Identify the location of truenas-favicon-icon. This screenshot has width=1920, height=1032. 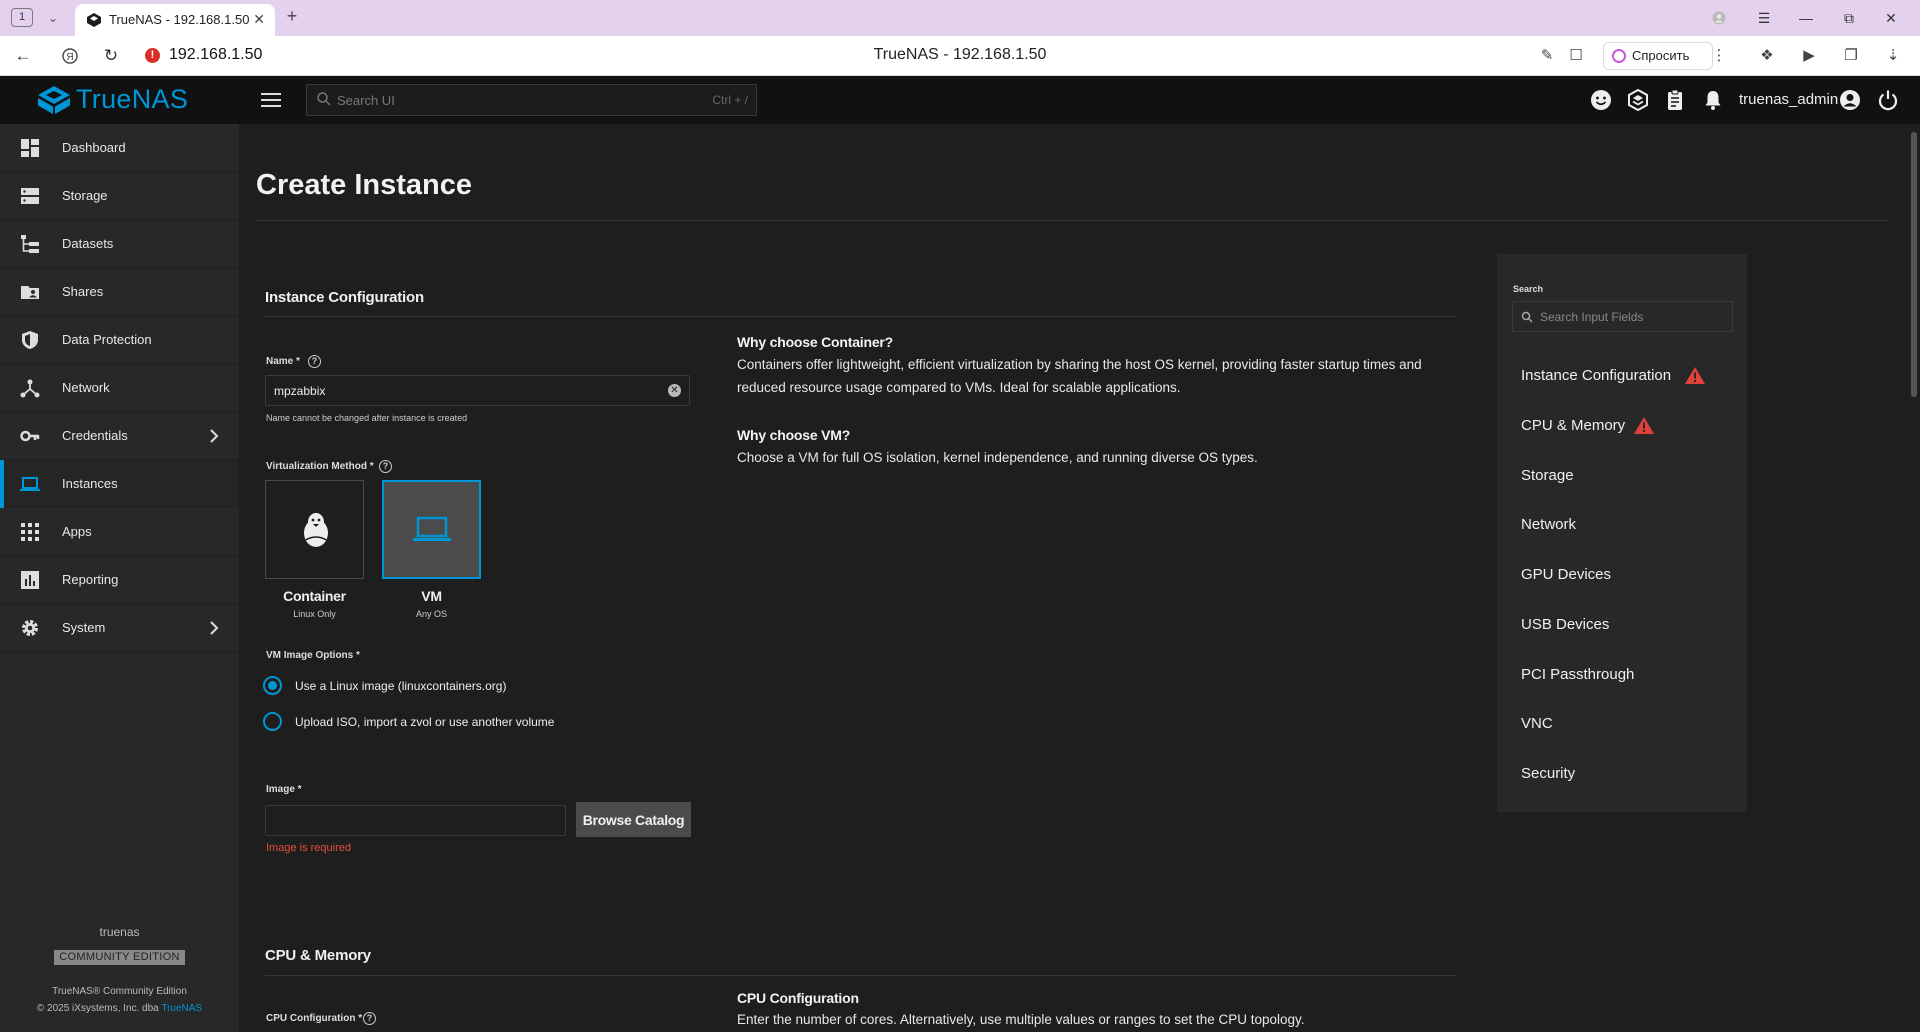
(94, 20).